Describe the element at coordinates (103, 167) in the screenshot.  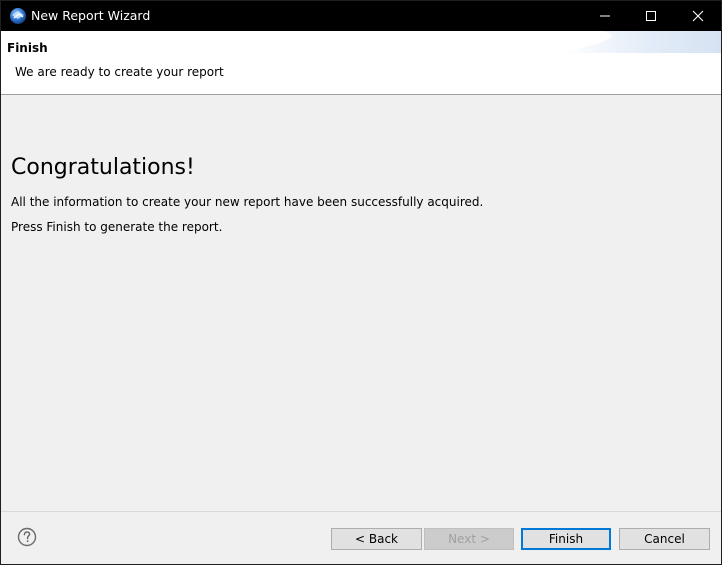
I see `congratulations-heading: Congratulations!` at that location.